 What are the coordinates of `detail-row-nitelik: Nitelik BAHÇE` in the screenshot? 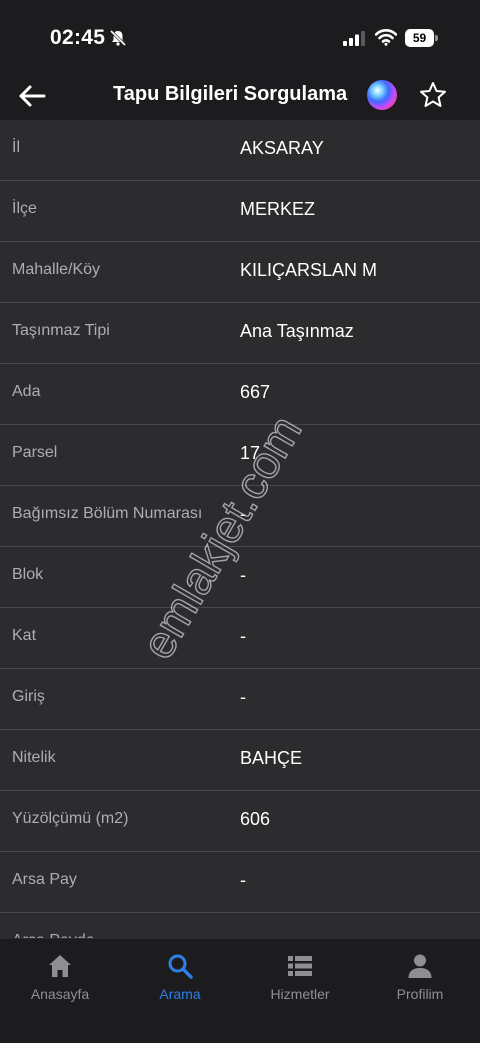 It's located at (240, 760).